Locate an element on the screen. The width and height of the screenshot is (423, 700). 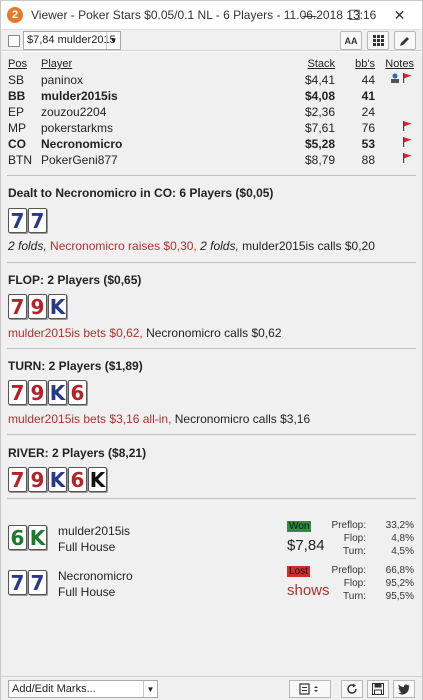
won-badge: Won is located at coordinates (299, 526).